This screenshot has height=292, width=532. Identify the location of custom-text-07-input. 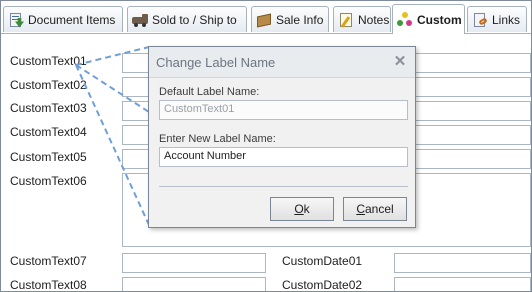
(194, 263).